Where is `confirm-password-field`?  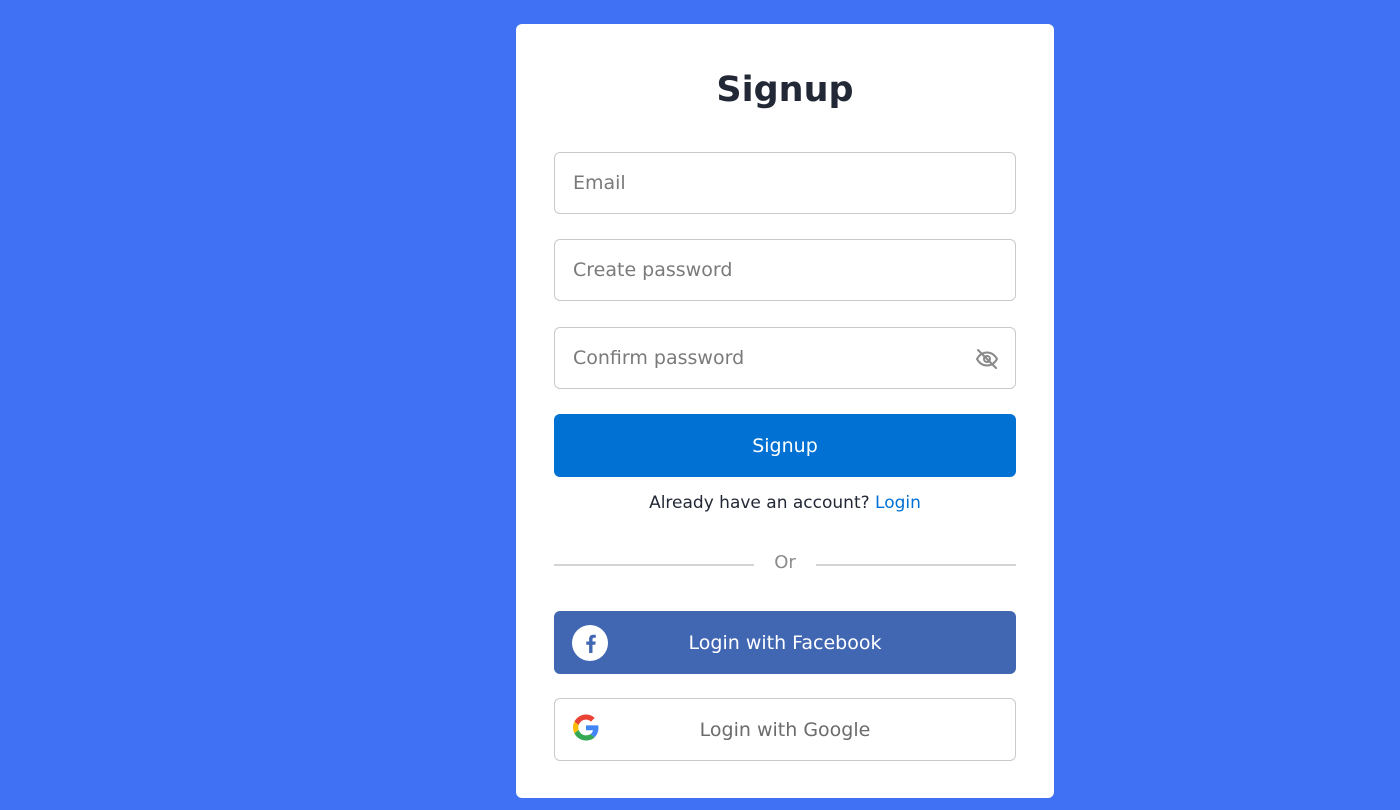 confirm-password-field is located at coordinates (785, 358).